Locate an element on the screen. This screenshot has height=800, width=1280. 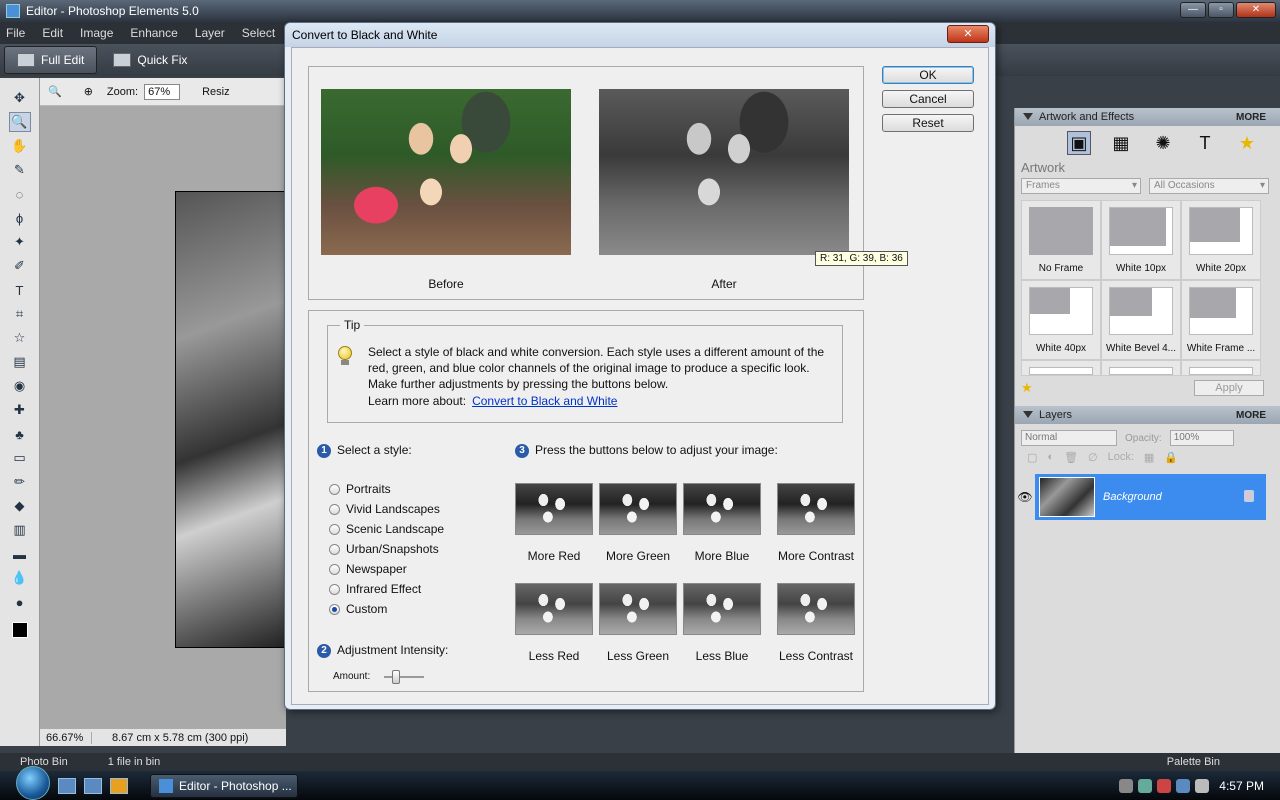
less-contrast-button: Less Contrast is located at coordinates (816, 623).